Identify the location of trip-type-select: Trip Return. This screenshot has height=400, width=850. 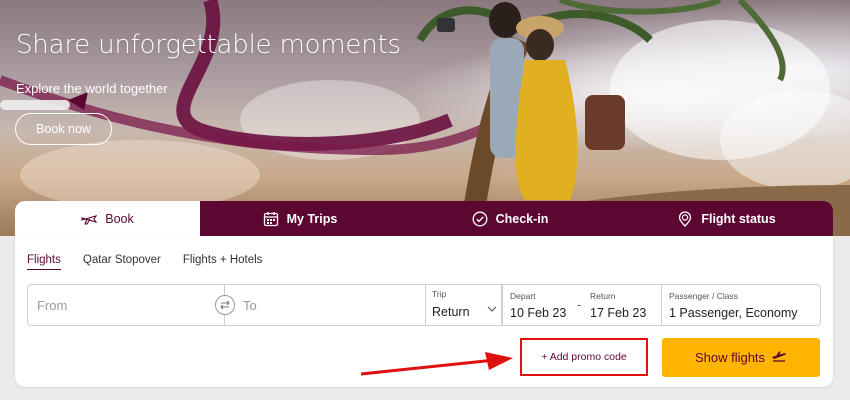
(463, 305).